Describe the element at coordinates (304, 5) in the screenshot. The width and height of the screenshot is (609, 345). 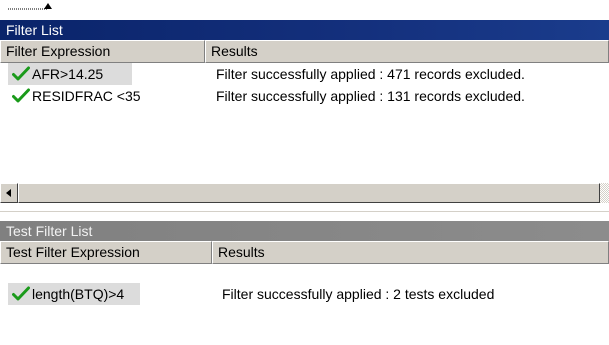
I see `panel-top-strip` at that location.